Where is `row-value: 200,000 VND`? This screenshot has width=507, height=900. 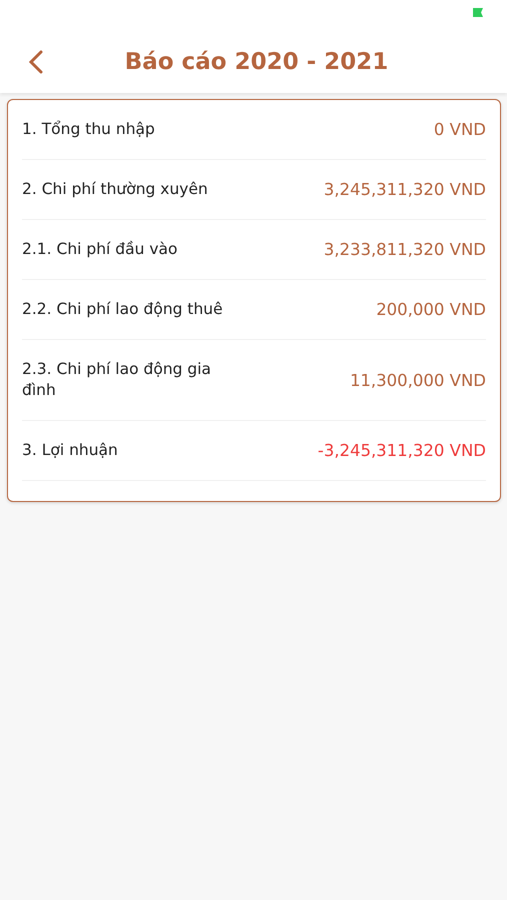 row-value: 200,000 VND is located at coordinates (431, 309).